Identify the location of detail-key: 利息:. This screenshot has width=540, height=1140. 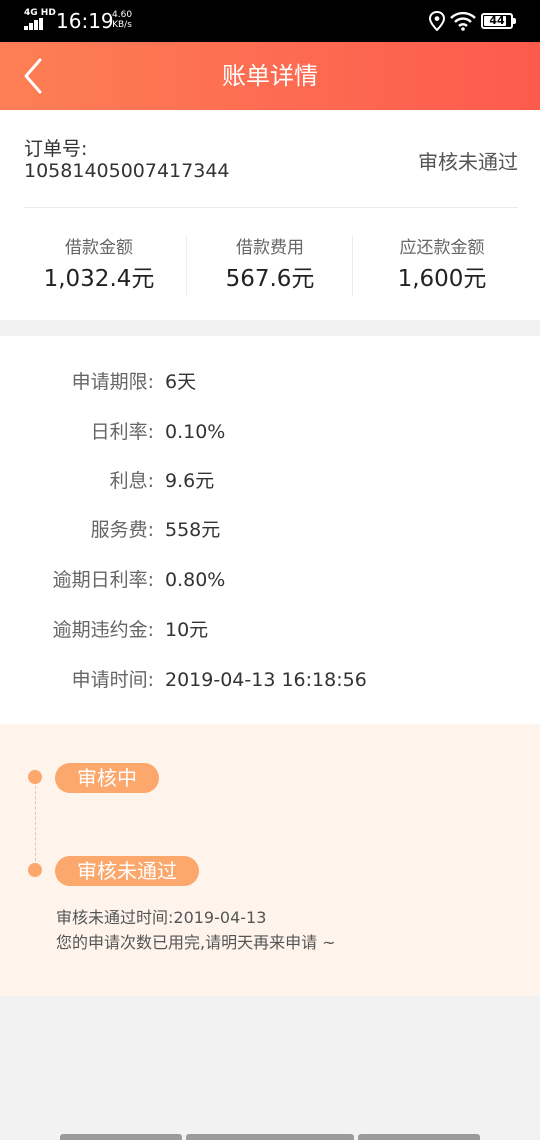
(131, 481).